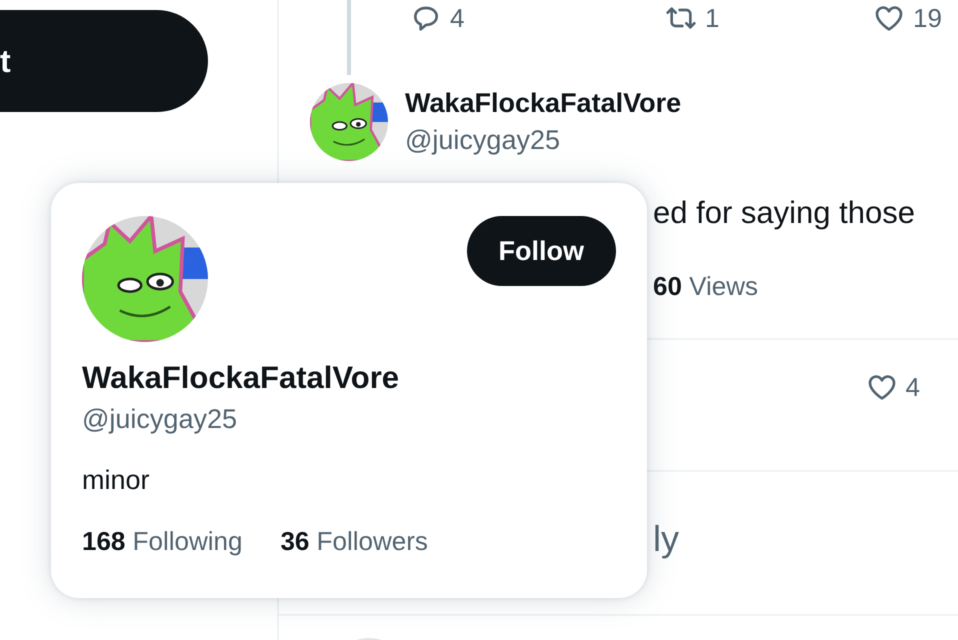 The image size is (958, 640). What do you see at coordinates (349, 419) in the screenshot?
I see `profile-handle: @juicygay25` at bounding box center [349, 419].